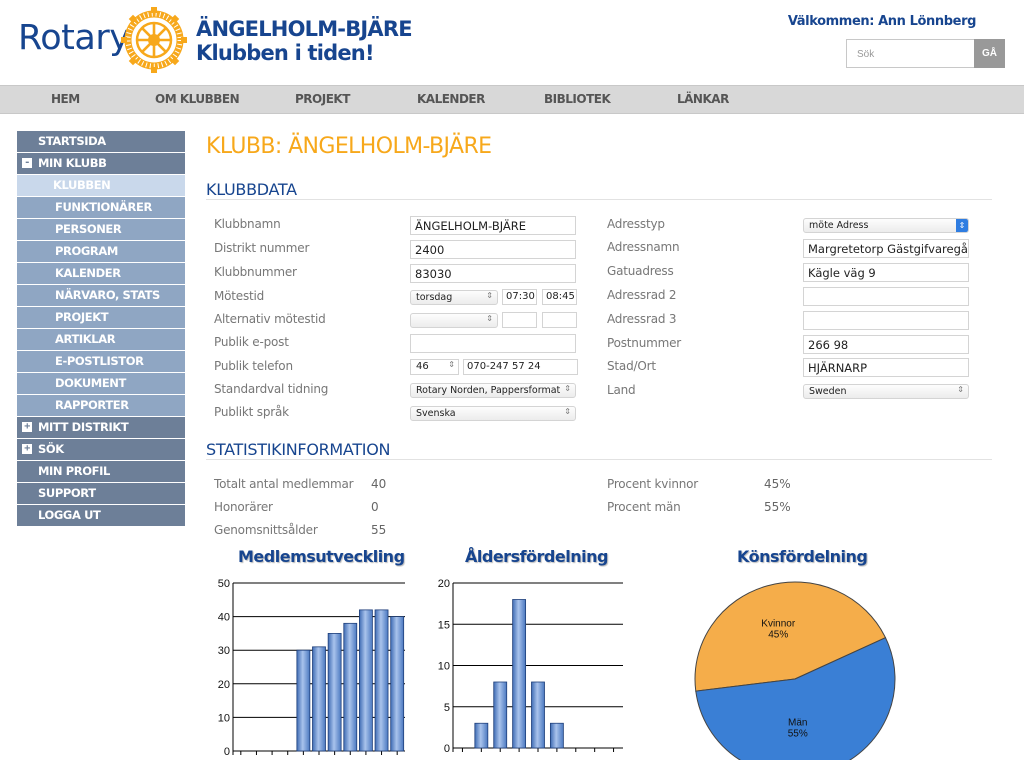 Image resolution: width=1024 pixels, height=760 pixels. I want to click on rotary-wheel-icon, so click(154, 40).